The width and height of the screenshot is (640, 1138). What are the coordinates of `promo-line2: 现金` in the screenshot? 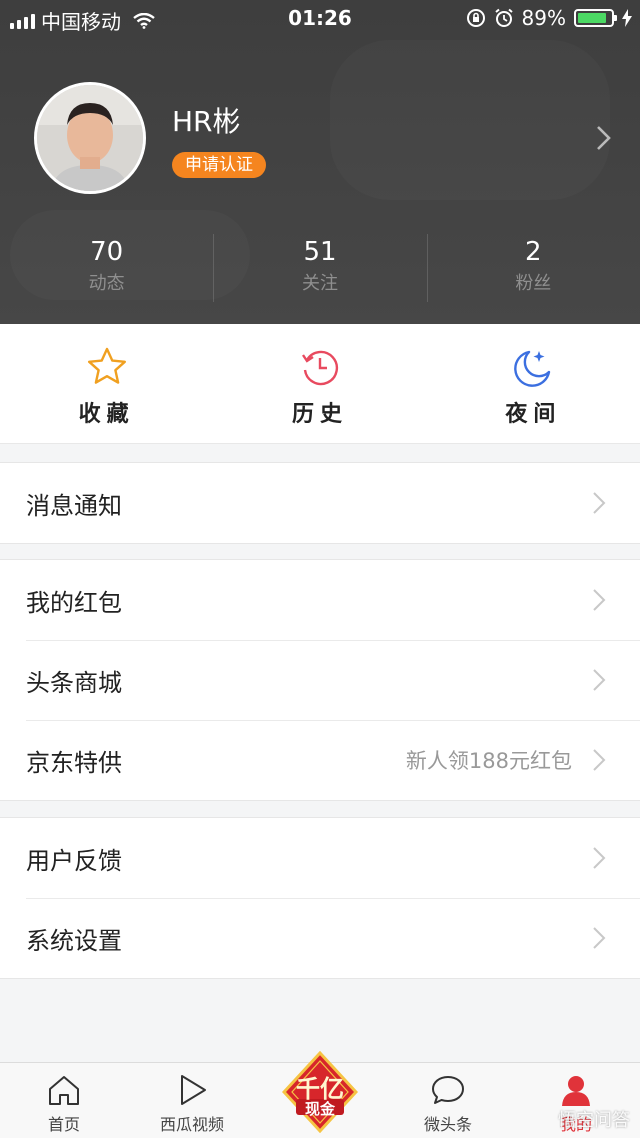 It's located at (319, 1109).